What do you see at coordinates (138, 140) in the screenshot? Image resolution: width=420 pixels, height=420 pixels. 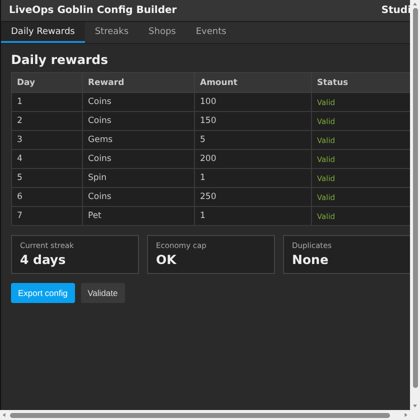 I see `table-cell: Gems` at bounding box center [138, 140].